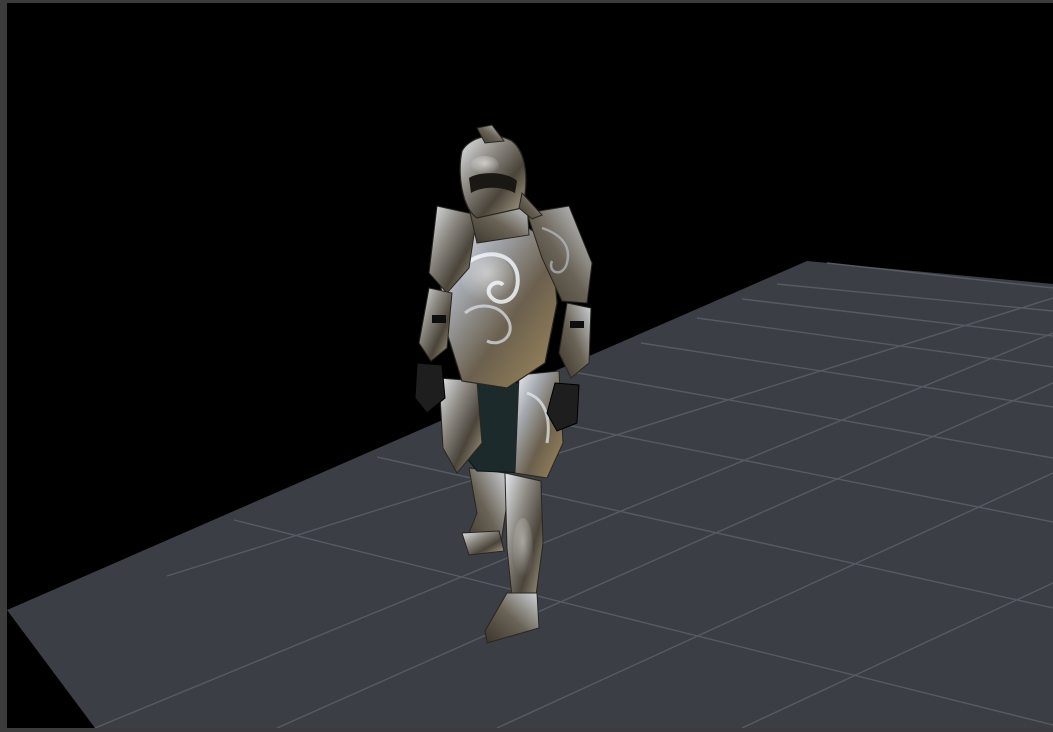 Image resolution: width=1053 pixels, height=732 pixels. Describe the element at coordinates (3, 366) in the screenshot. I see `window-frame-left` at that location.